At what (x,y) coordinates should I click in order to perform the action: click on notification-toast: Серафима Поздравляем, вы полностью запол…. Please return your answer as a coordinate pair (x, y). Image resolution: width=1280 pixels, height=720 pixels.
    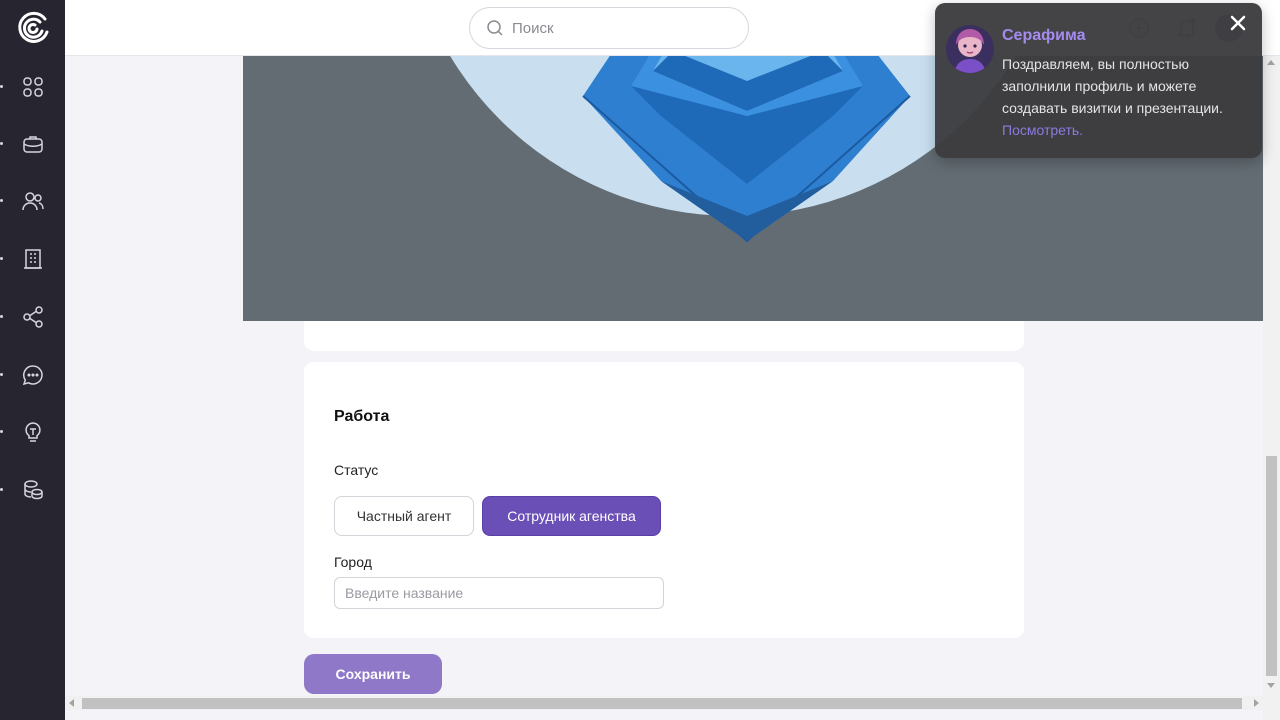
    Looking at the image, I should click on (1098, 80).